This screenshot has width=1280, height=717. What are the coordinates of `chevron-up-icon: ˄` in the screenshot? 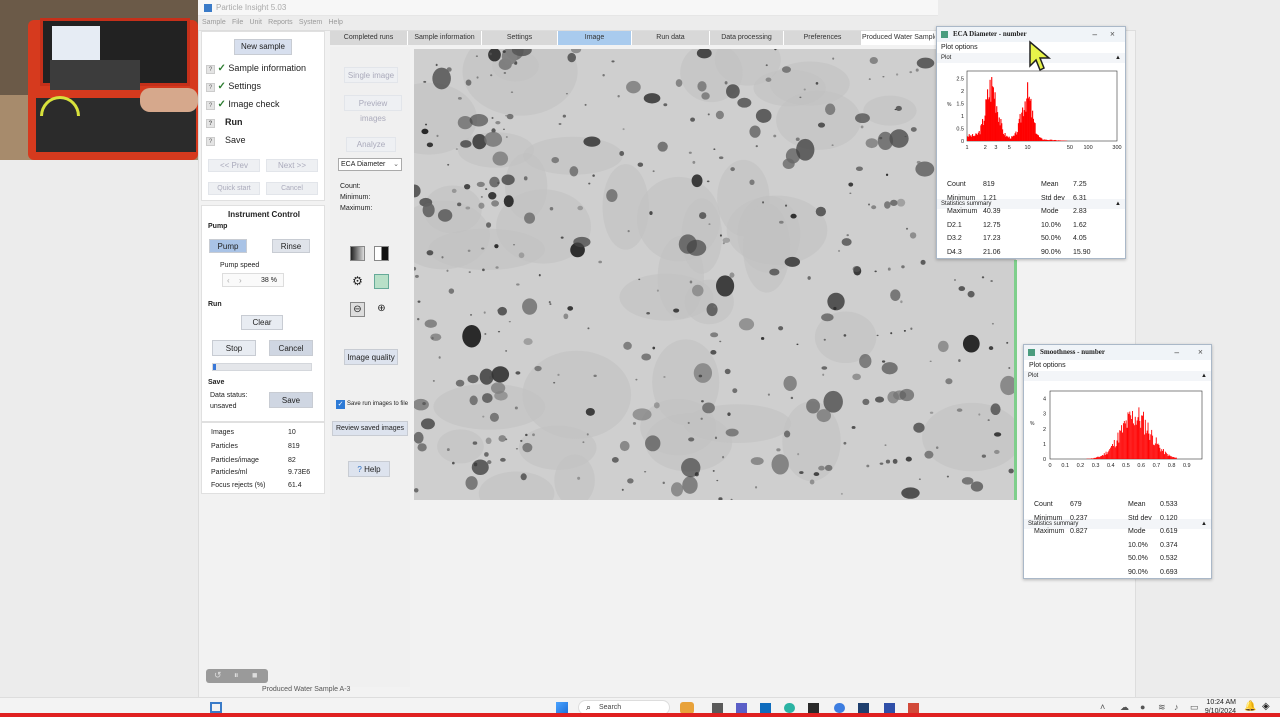 It's located at (1102, 707).